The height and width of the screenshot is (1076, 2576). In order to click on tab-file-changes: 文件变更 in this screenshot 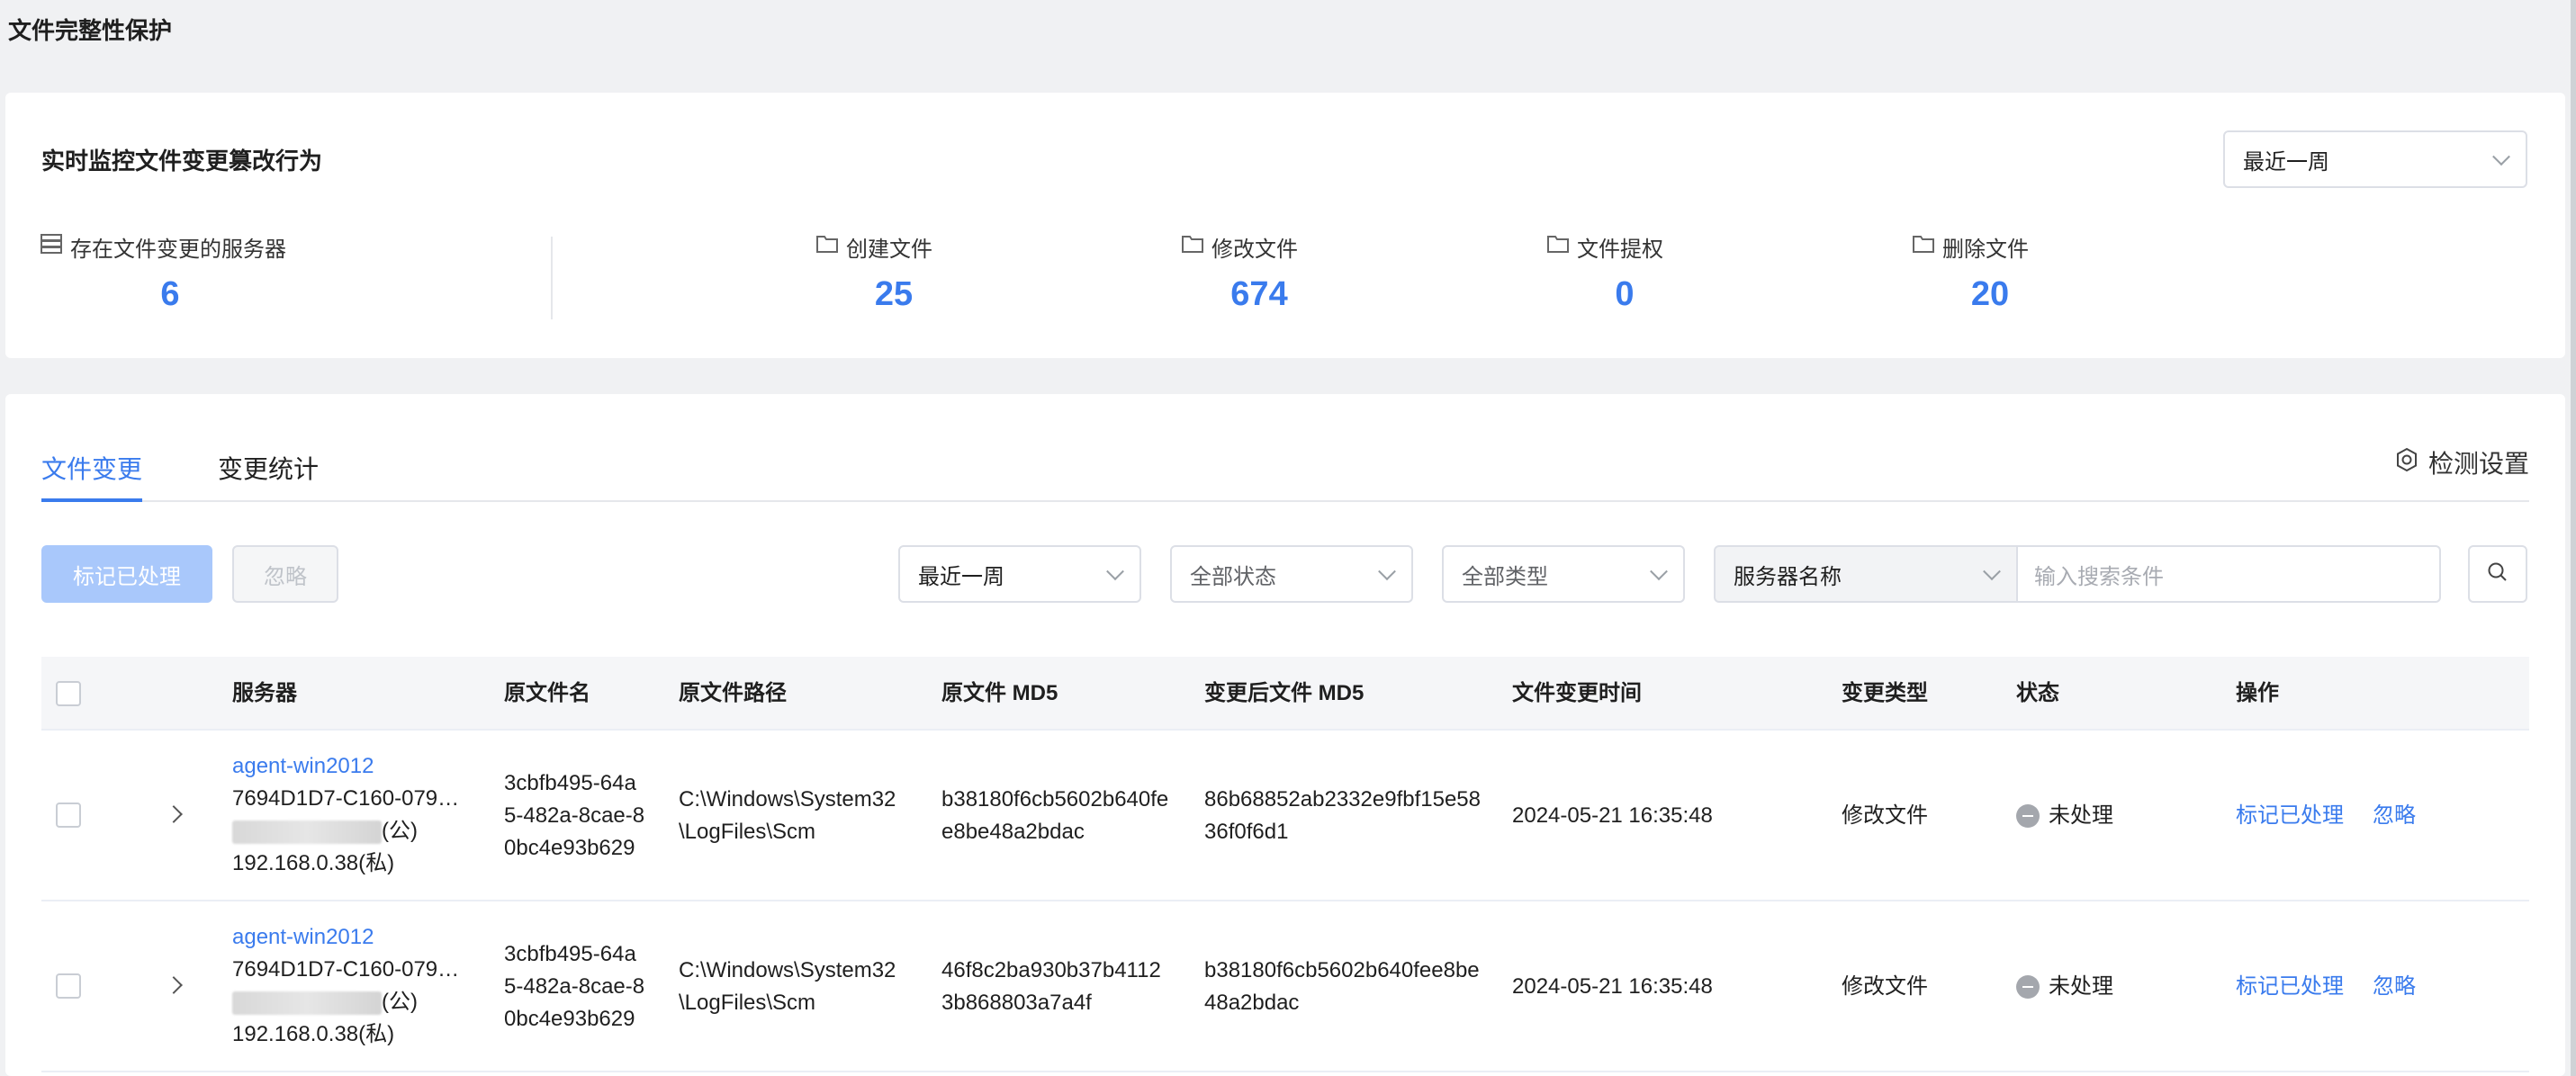, I will do `click(91, 475)`.